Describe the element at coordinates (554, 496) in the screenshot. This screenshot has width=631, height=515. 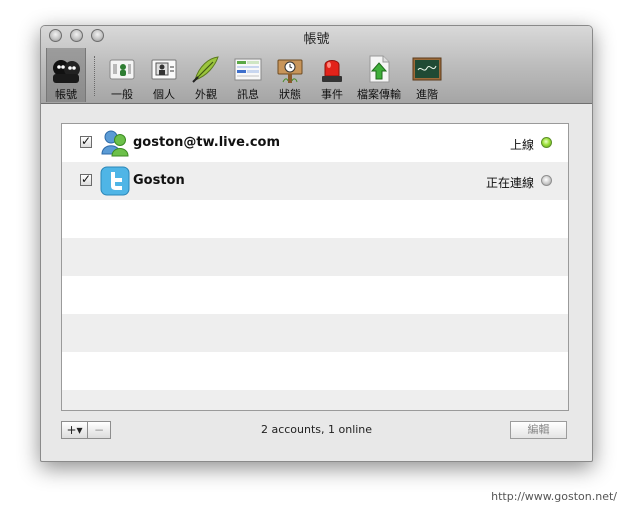
I see `watermark: http://www.goston.net/` at that location.